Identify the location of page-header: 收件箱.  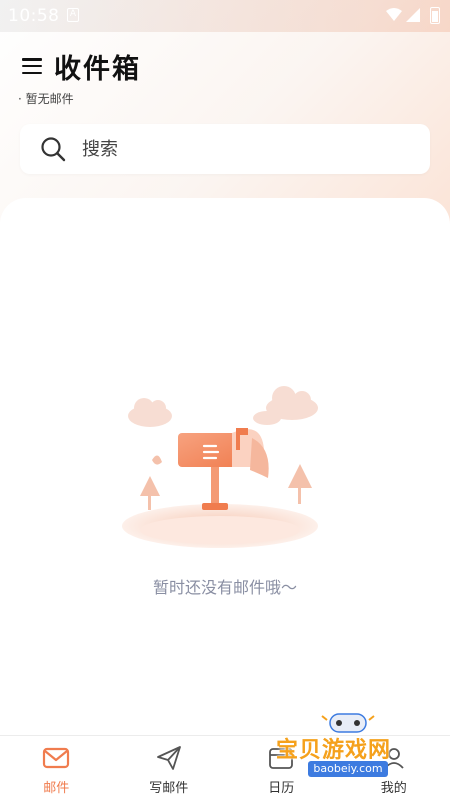
(81, 66).